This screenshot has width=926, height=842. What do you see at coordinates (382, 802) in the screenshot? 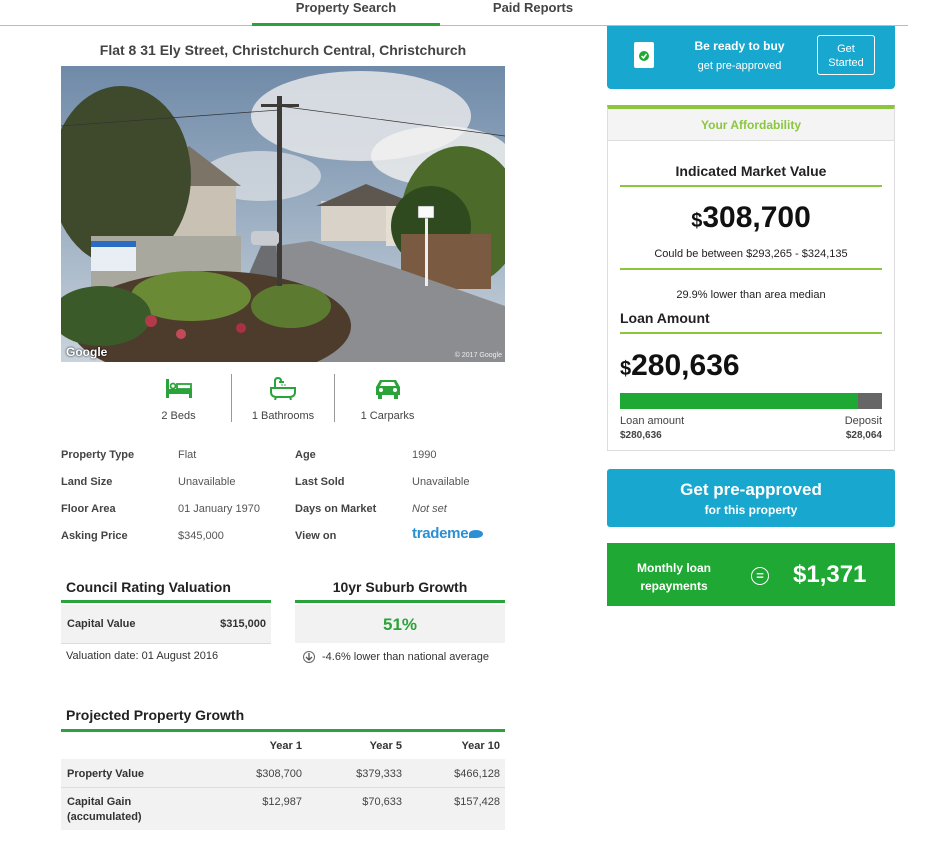
I see `capital-gain-year-5: $70,633` at bounding box center [382, 802].